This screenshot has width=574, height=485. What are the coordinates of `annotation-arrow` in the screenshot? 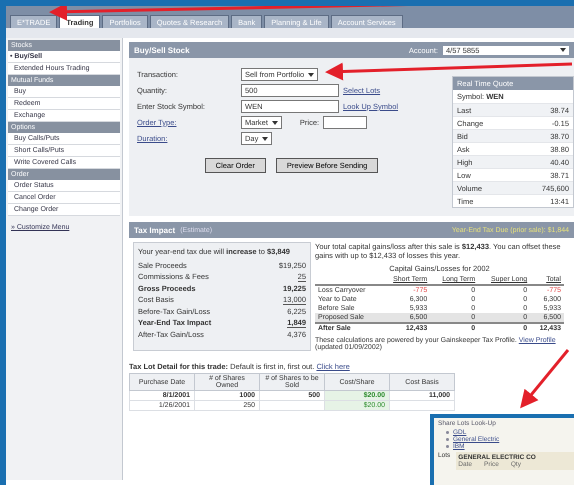 It's located at (545, 378).